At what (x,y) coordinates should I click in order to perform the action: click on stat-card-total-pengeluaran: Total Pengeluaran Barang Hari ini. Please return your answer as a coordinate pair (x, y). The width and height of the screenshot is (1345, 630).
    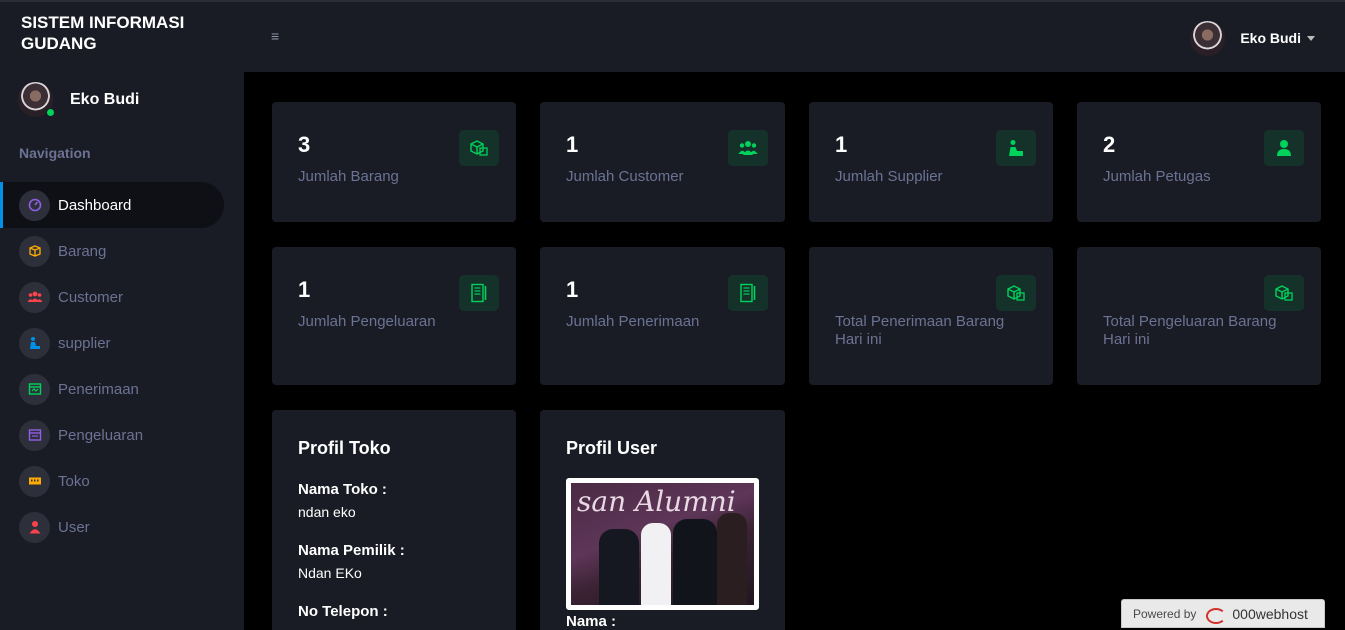
    Looking at the image, I should click on (1199, 316).